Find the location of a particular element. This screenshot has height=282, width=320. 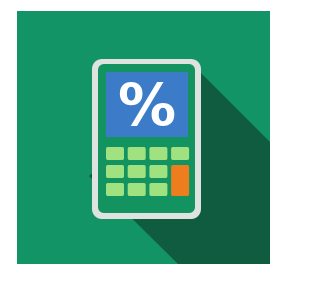

percent-symbol: % is located at coordinates (147, 105).